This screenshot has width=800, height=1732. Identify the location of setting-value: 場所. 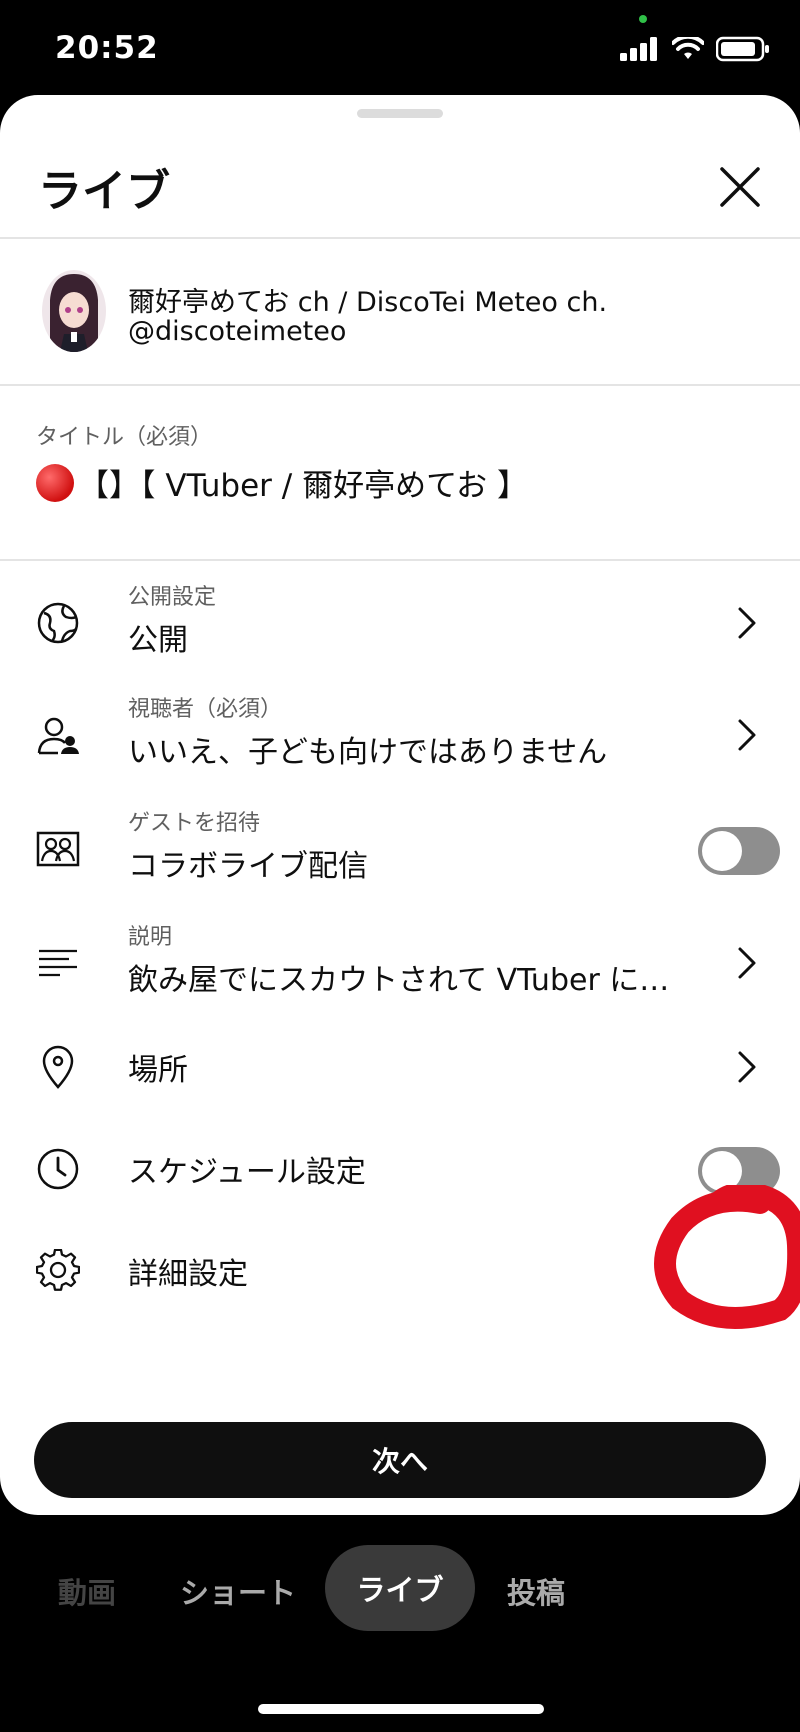
(158, 1070).